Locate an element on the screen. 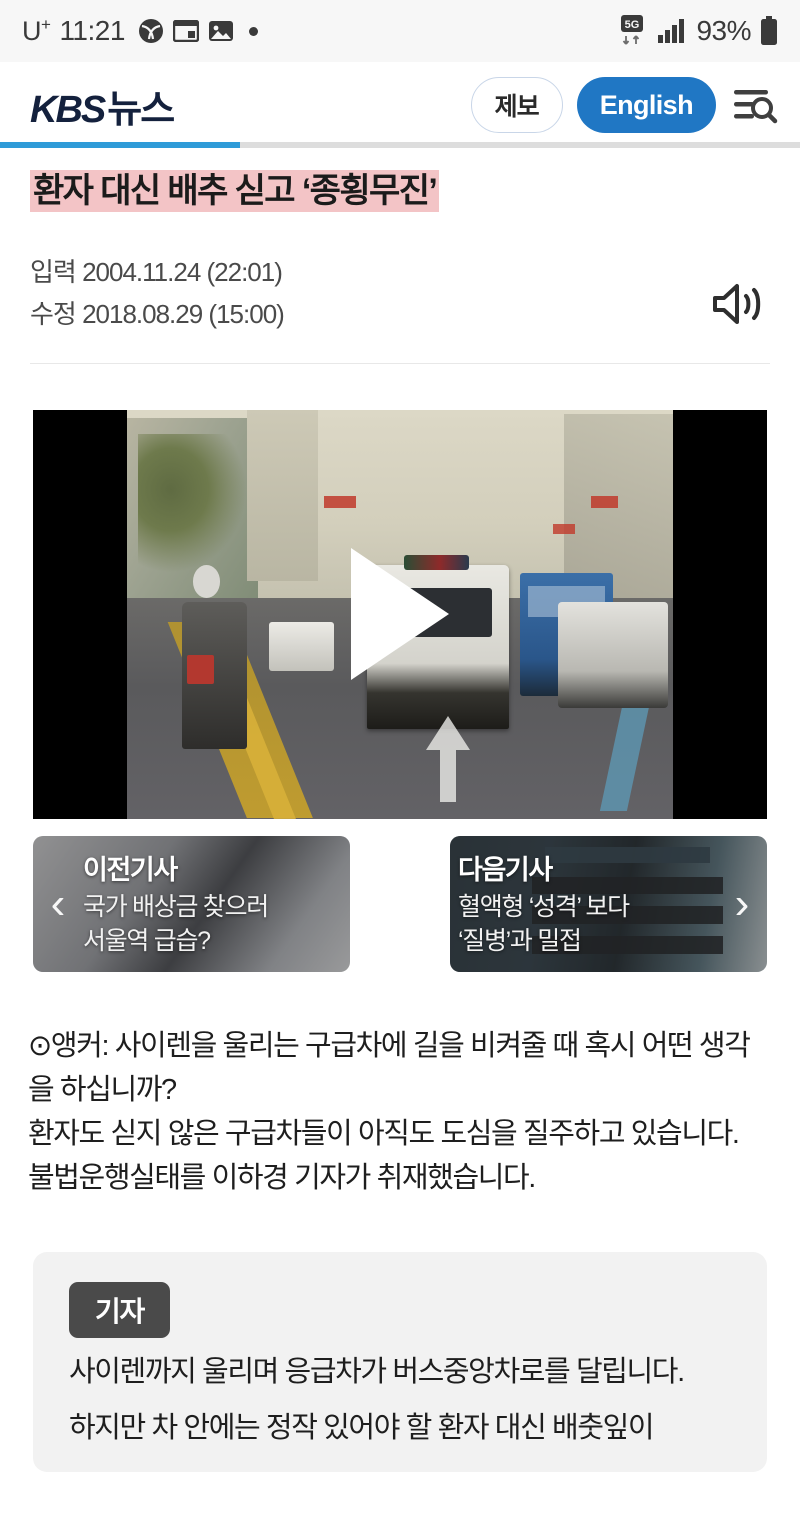 The width and height of the screenshot is (800, 1525). battery-percent-label: 93% is located at coordinates (723, 30).